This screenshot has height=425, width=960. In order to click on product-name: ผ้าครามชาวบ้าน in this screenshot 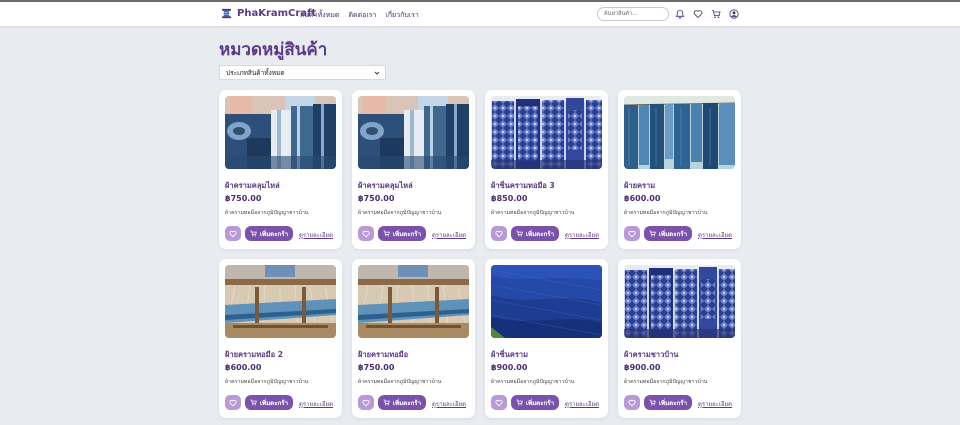, I will do `click(651, 355)`.